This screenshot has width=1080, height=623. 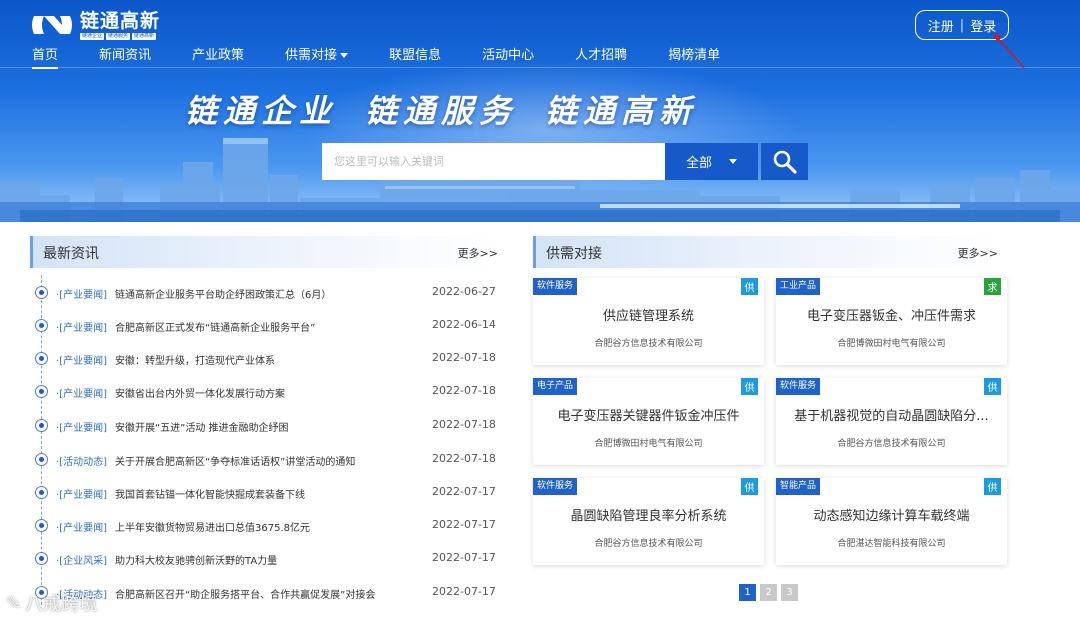 I want to click on nav-label: 产业政策, so click(x=218, y=55).